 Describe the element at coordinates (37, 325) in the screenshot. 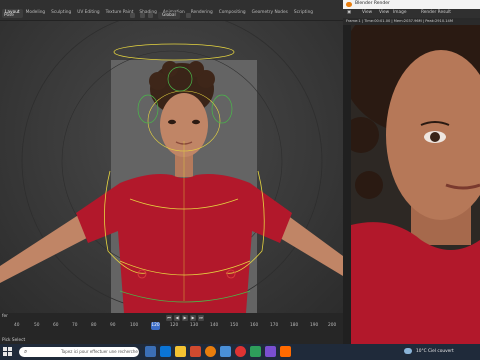

I see `frame-tick: 50` at that location.